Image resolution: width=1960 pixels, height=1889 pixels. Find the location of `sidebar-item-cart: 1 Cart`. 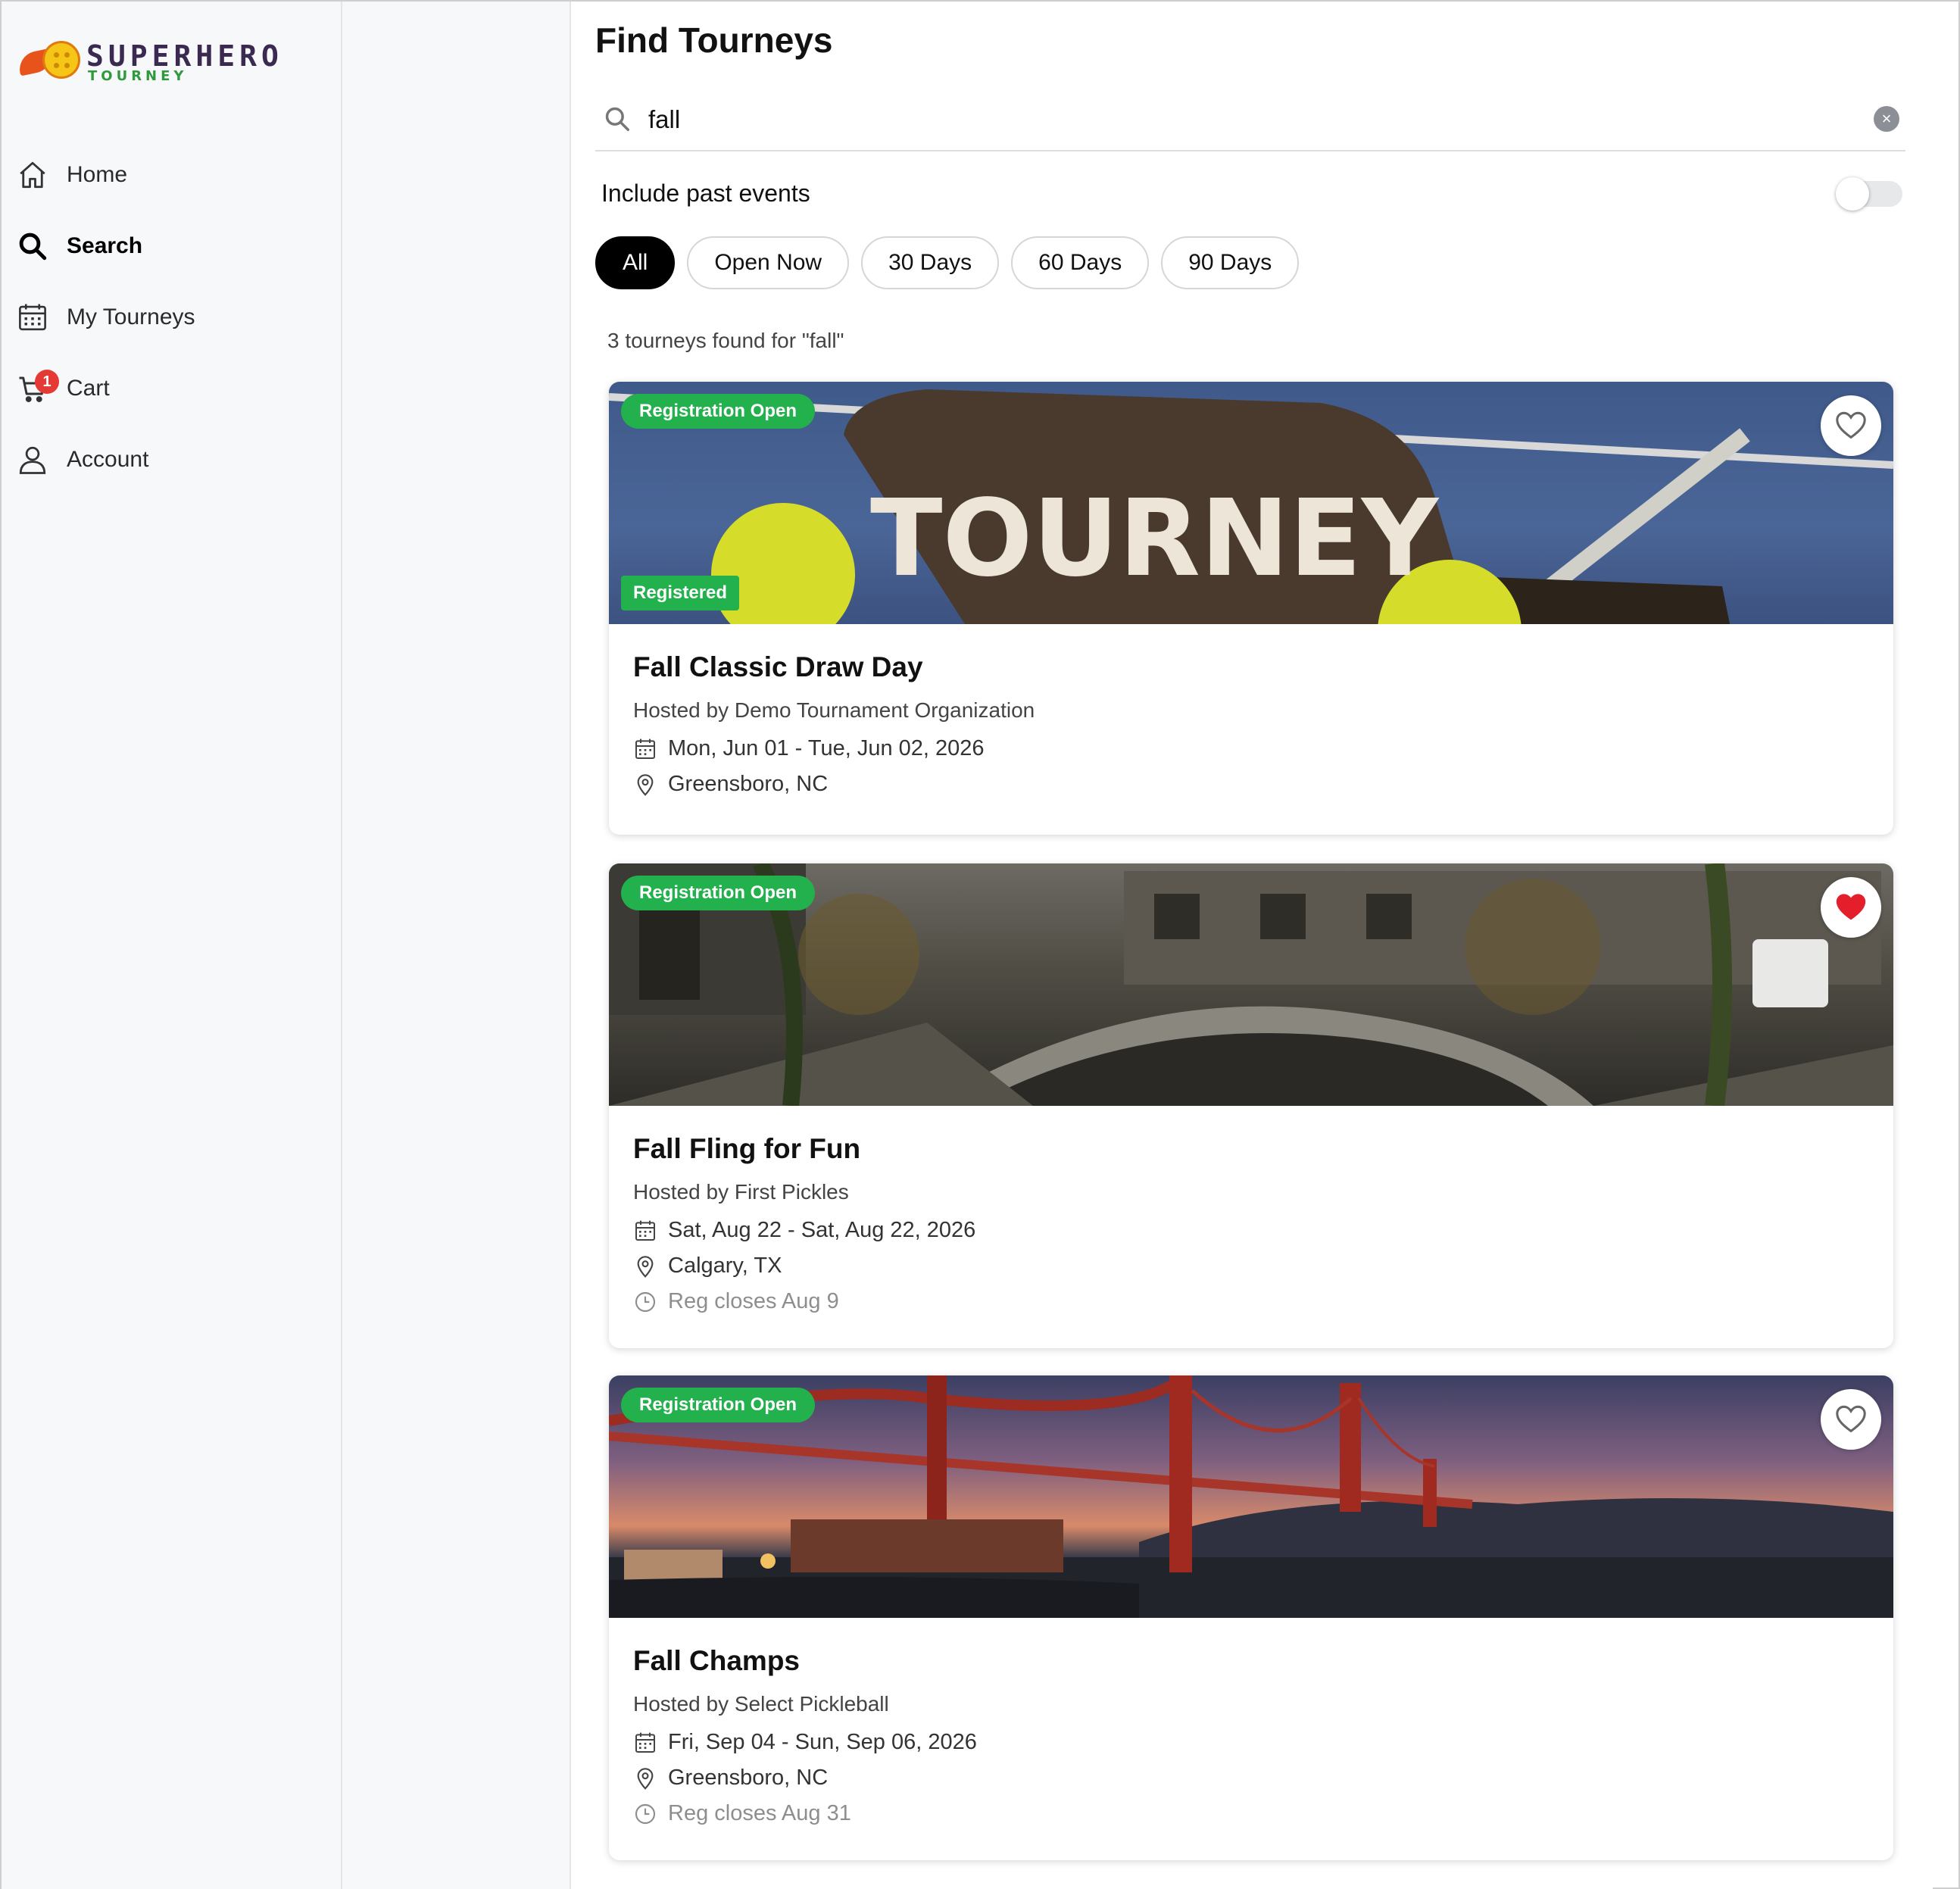

sidebar-item-cart: 1 Cart is located at coordinates (172, 388).